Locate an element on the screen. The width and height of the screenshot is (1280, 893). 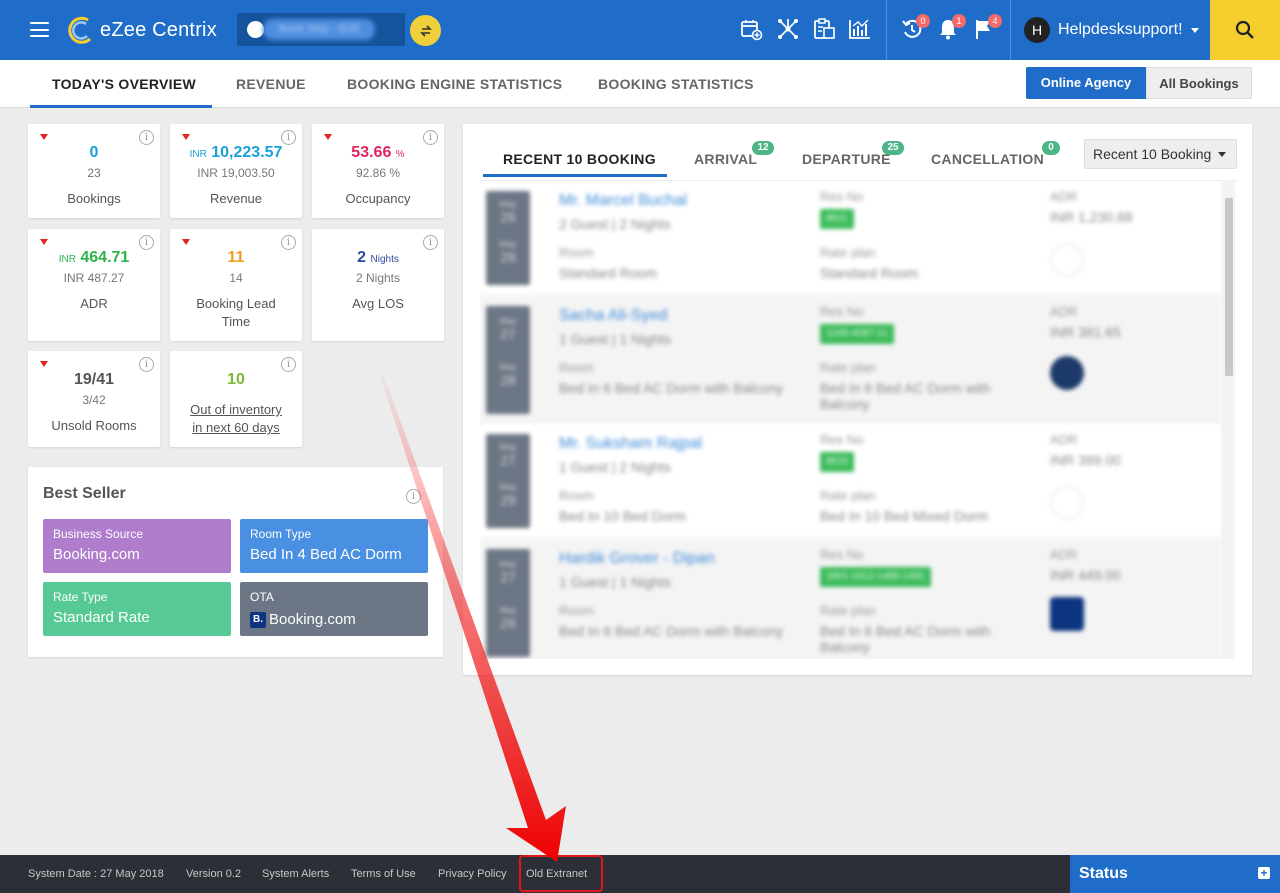
guest-name: Mr. Suksham Rajpal is located at coordinates (630, 444).